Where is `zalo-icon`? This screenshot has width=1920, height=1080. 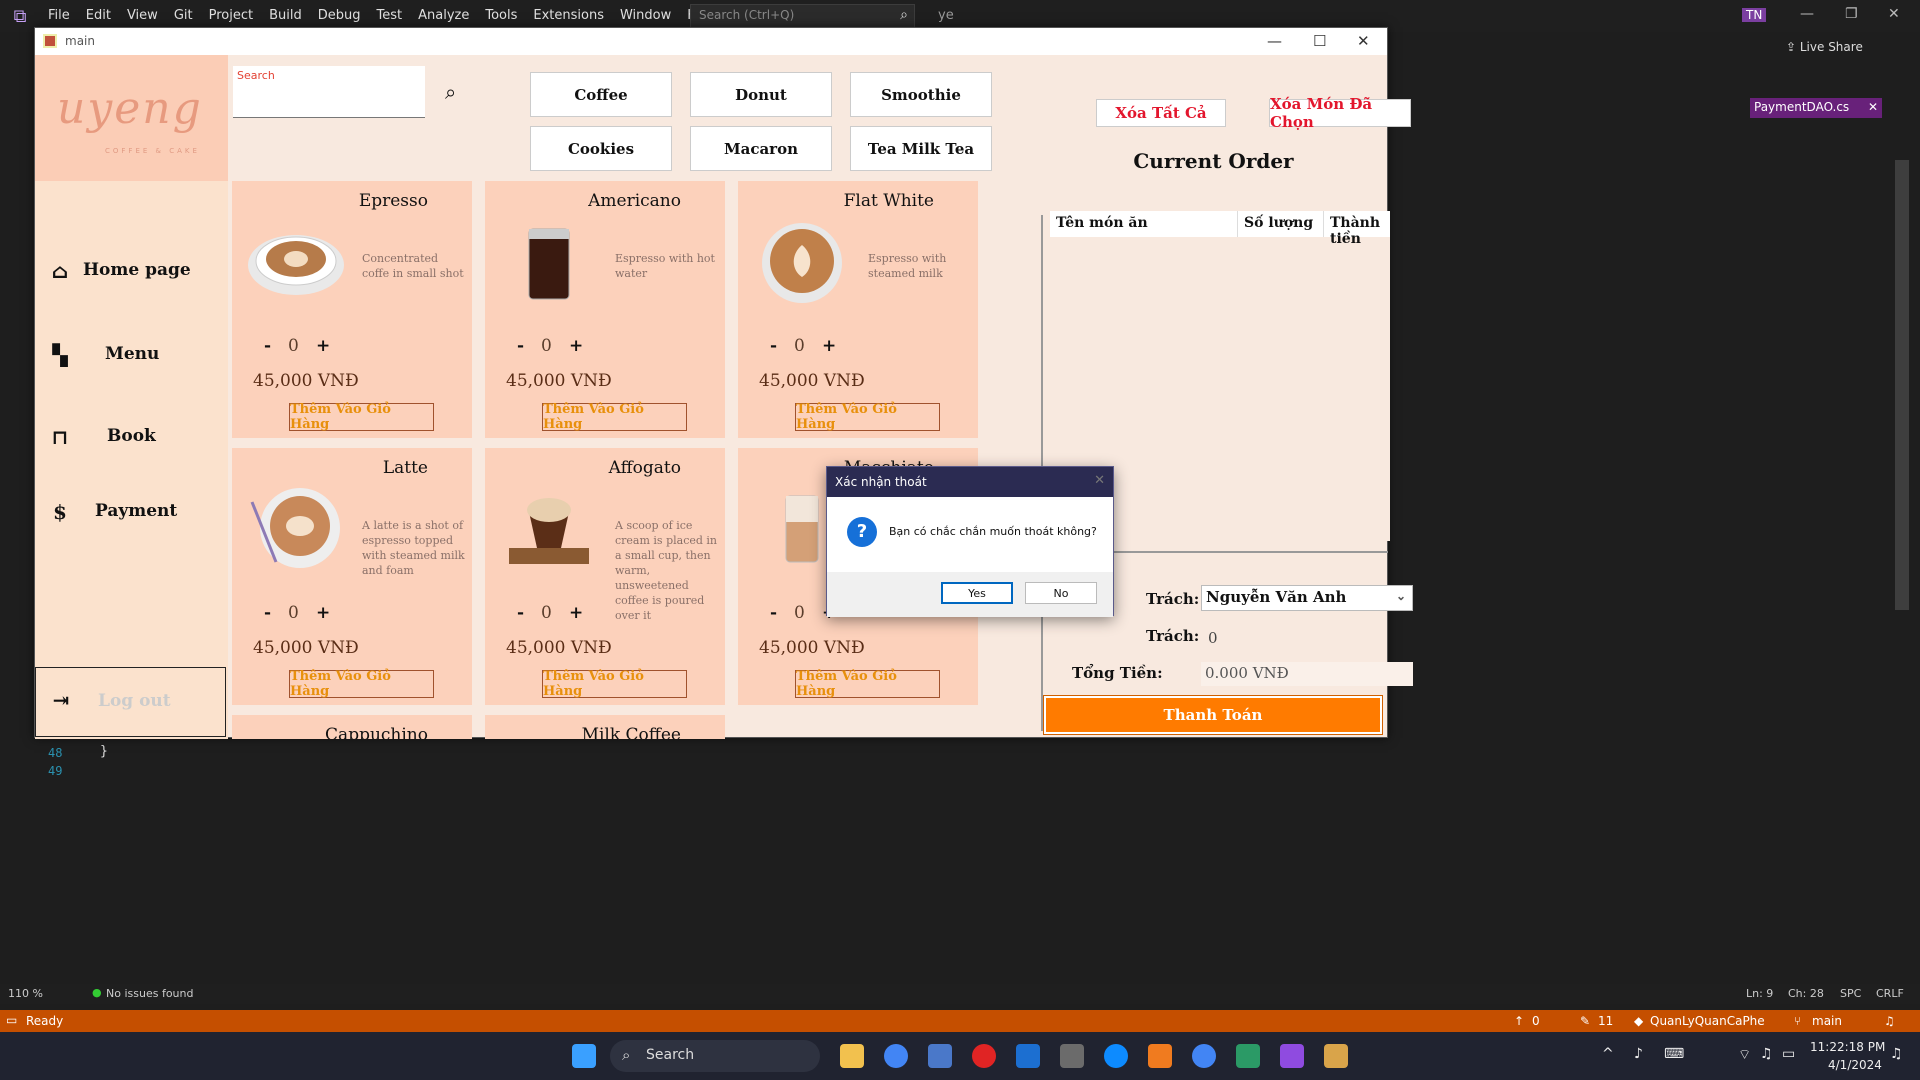
zalo-icon is located at coordinates (1116, 1056).